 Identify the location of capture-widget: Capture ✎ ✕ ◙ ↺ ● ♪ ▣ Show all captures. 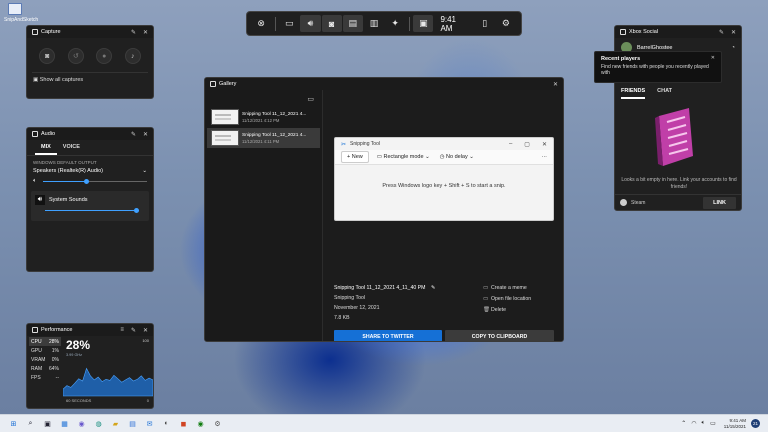
(90, 62).